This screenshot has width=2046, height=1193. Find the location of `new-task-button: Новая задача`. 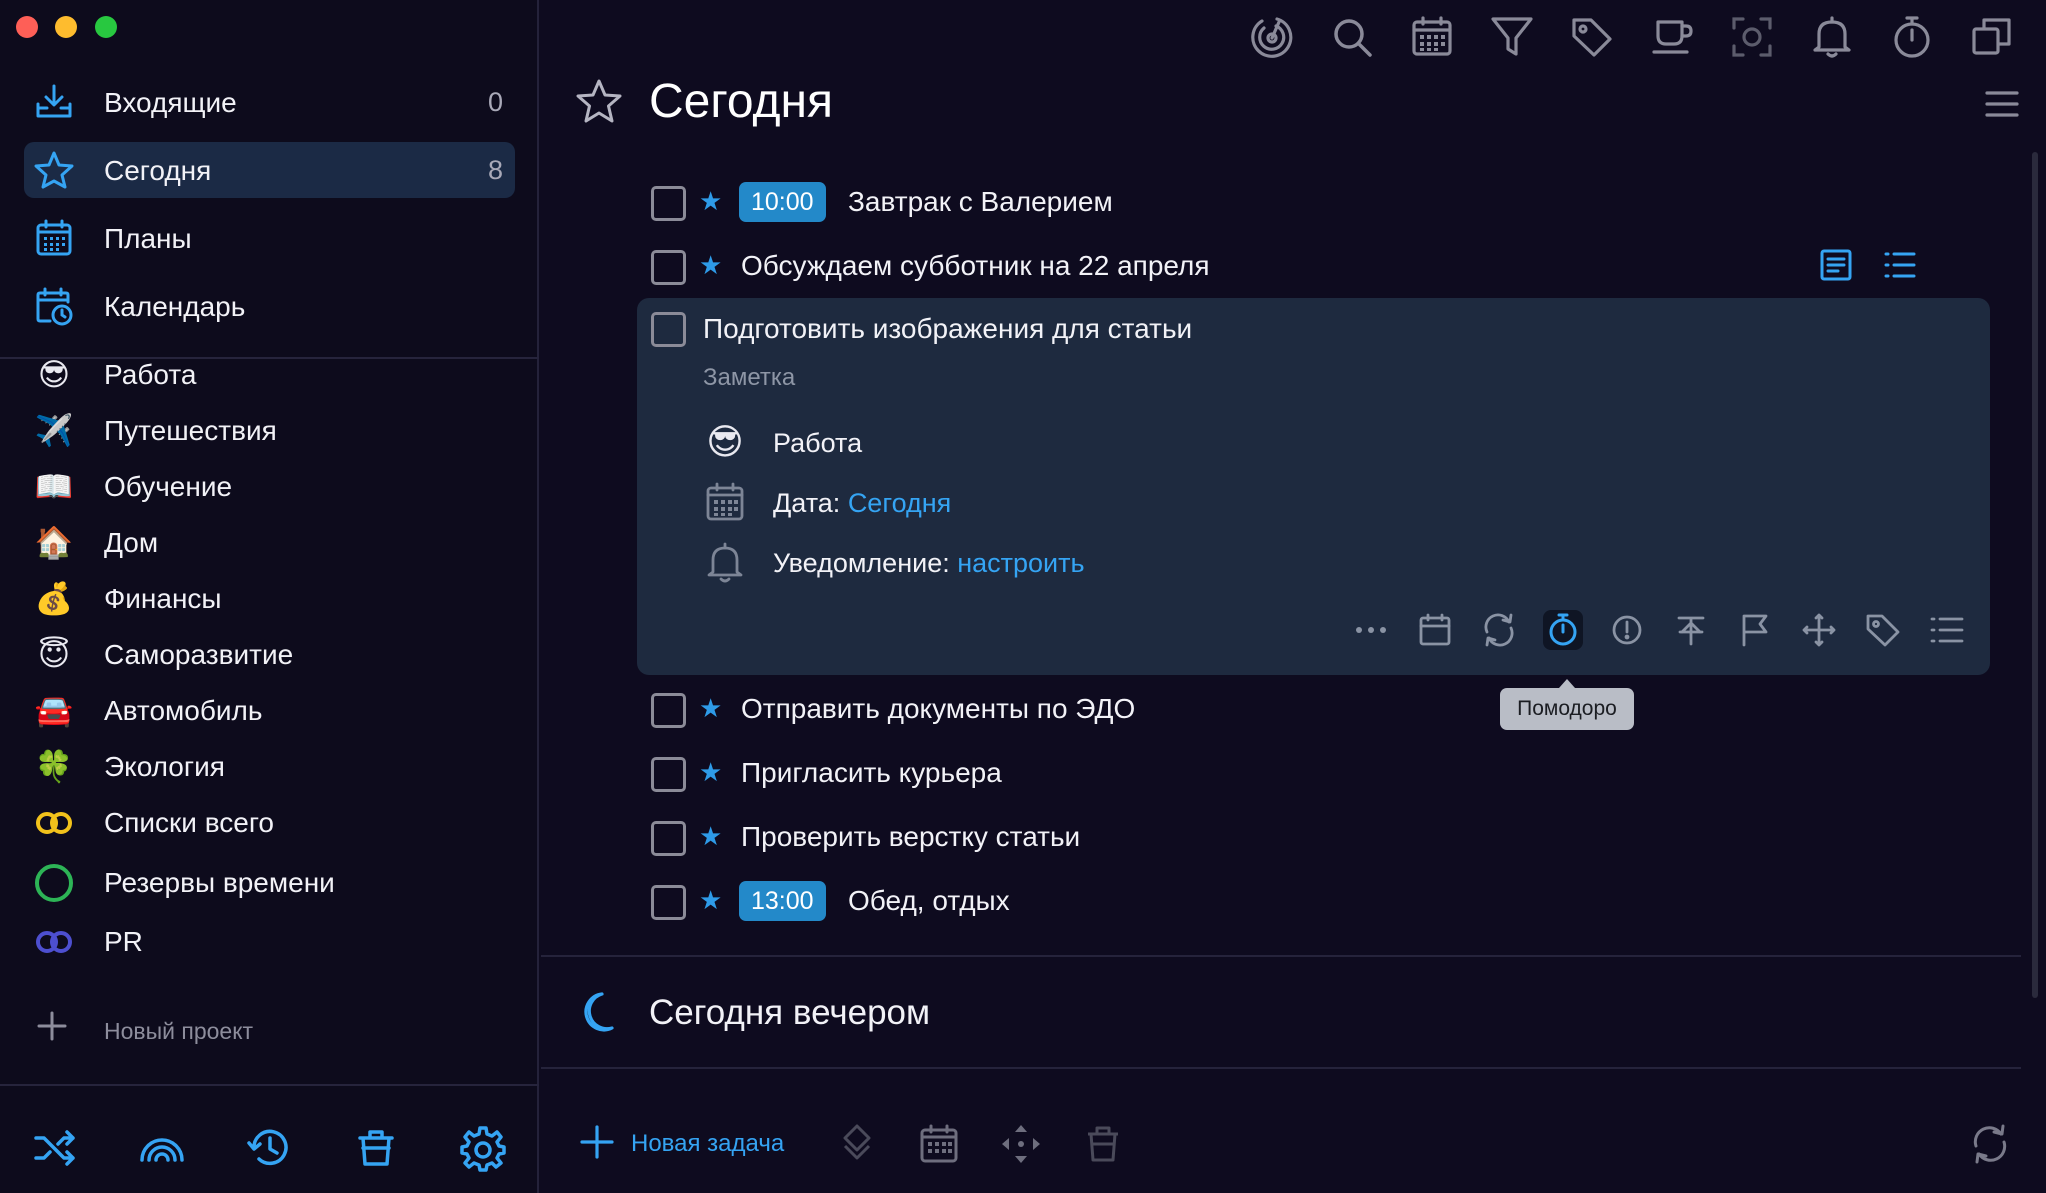

new-task-button: Новая задача is located at coordinates (694, 1144).